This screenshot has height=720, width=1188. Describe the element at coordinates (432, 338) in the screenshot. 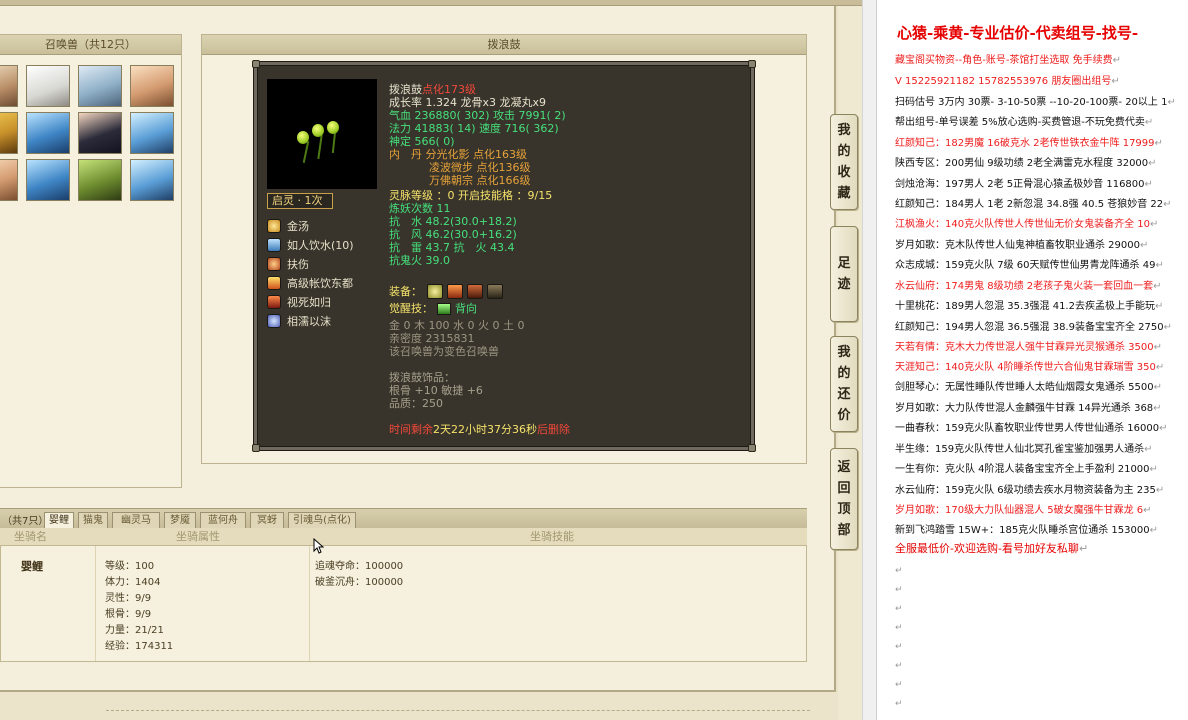

I see `intimacy-line: 亲密度 2315831` at that location.